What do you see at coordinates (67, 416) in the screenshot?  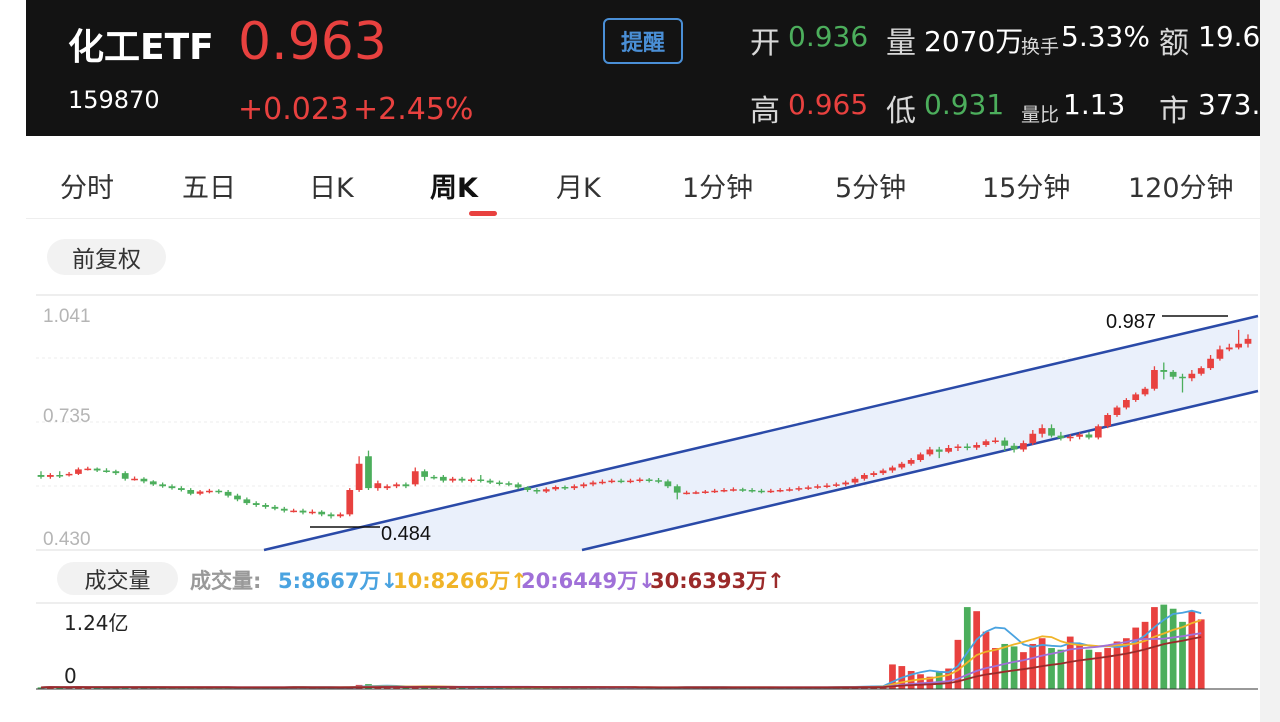 I see `price-axis-tick: 0.735` at bounding box center [67, 416].